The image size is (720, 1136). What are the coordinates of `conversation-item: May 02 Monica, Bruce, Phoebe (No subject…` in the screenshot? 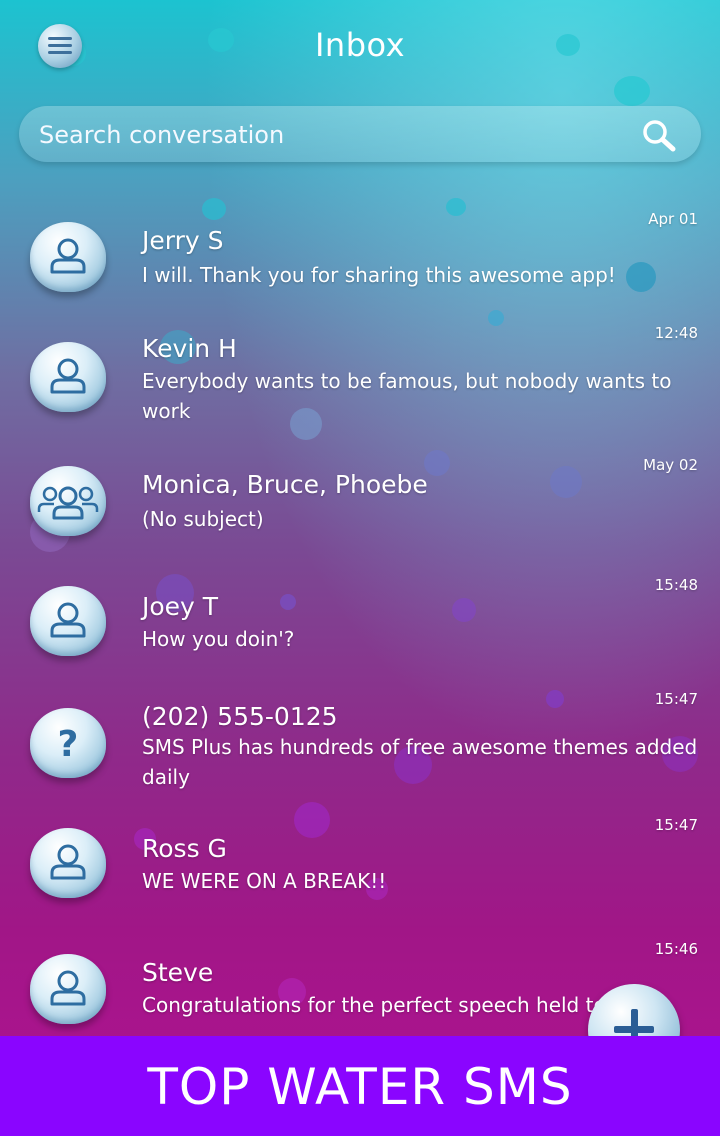 It's located at (360, 505).